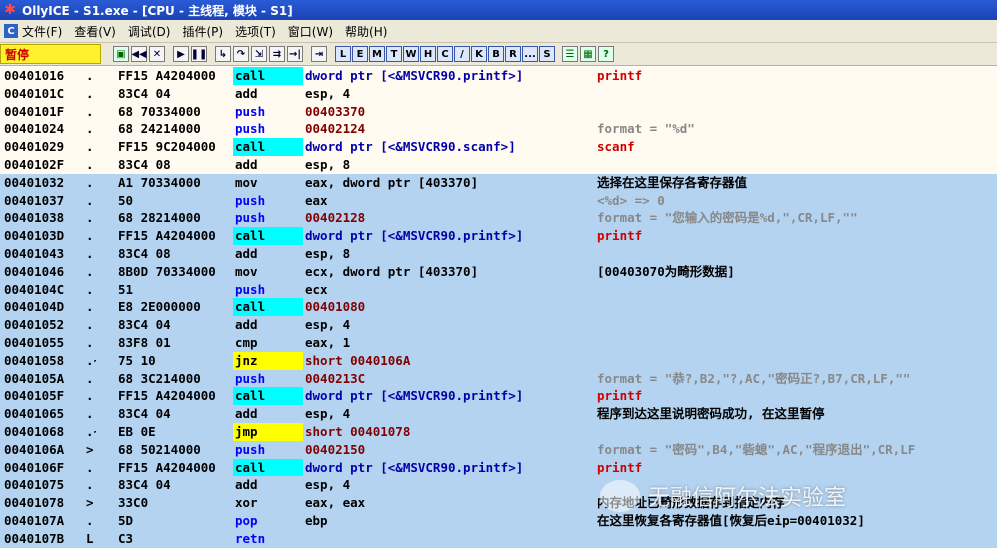 This screenshot has height=548, width=997. I want to click on menu-plugins: 插件(P), so click(202, 31).